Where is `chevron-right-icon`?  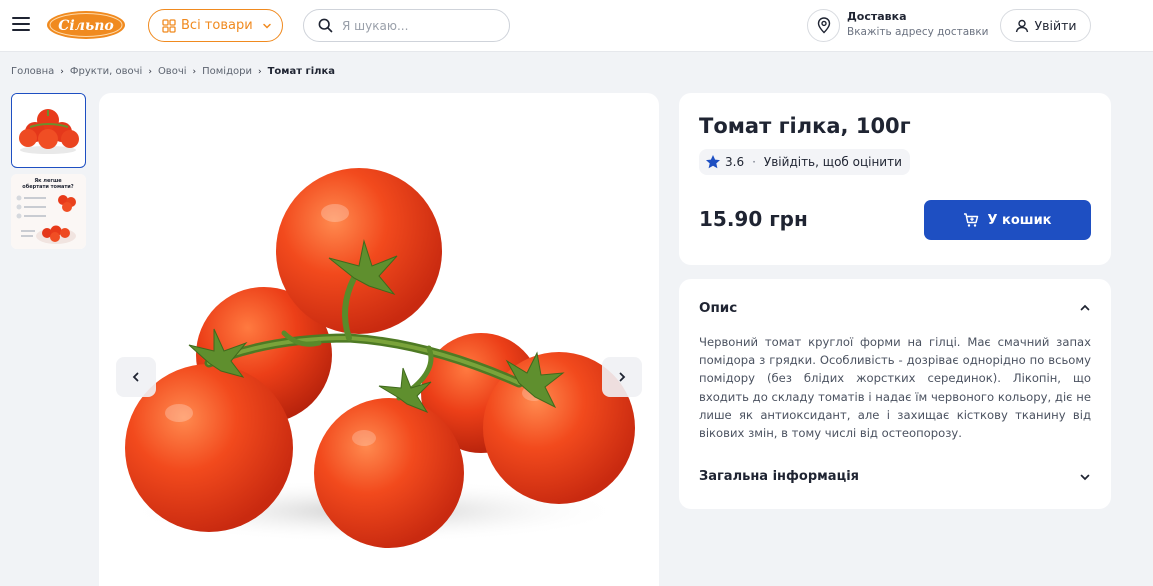
chevron-right-icon is located at coordinates (622, 377).